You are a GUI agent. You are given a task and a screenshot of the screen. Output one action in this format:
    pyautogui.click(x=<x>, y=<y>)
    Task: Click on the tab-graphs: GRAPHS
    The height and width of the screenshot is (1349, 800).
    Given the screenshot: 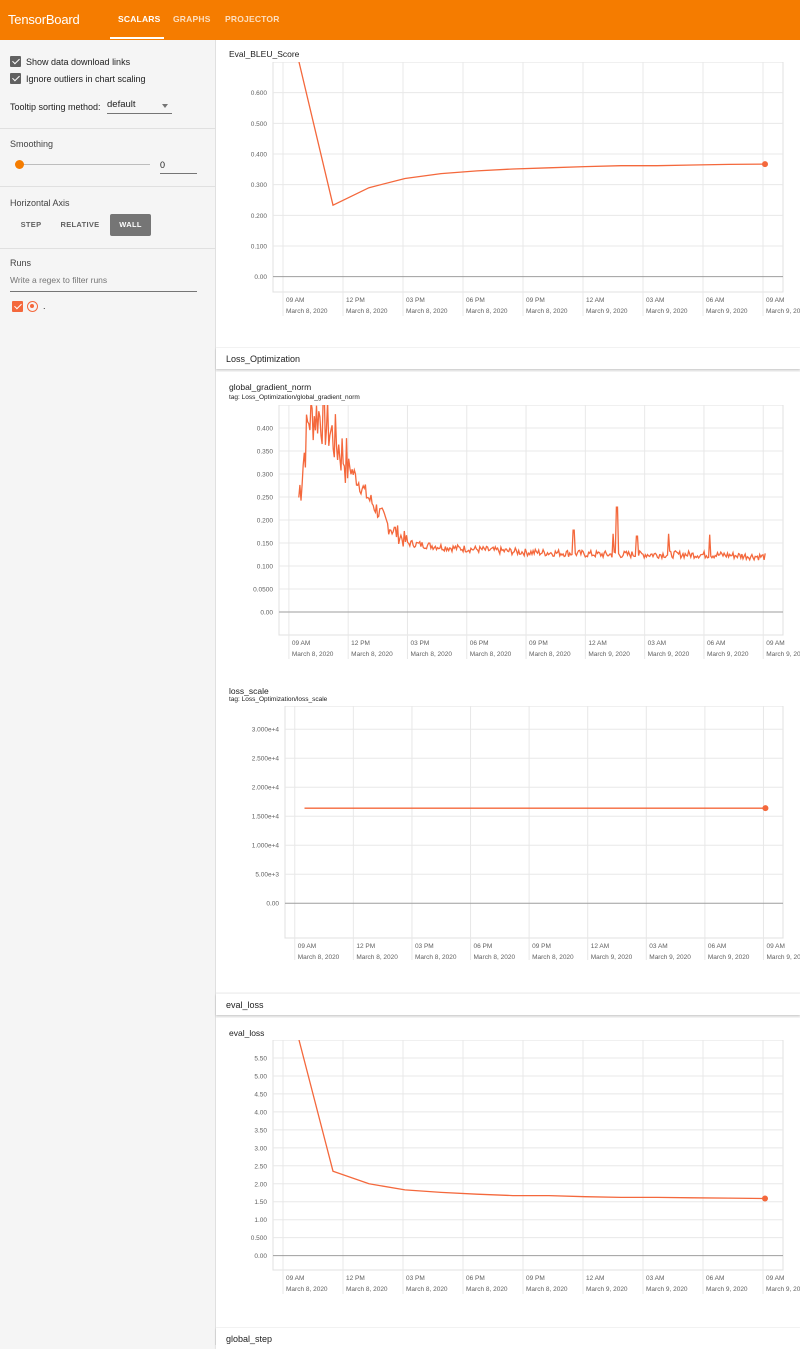 What is the action you would take?
    pyautogui.click(x=192, y=19)
    